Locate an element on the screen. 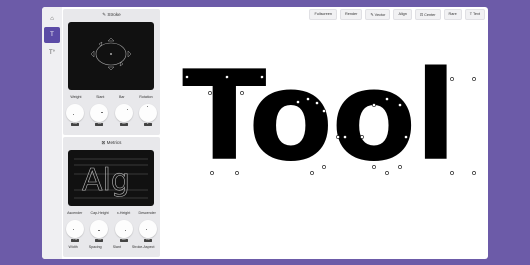 The image size is (530, 265). metrics-panel-header: ⊠ Metrics is located at coordinates (111, 143).